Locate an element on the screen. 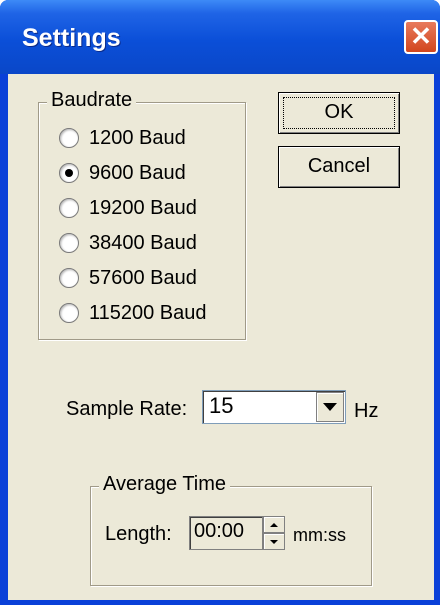 The width and height of the screenshot is (440, 605). length-spinner is located at coordinates (274, 533).